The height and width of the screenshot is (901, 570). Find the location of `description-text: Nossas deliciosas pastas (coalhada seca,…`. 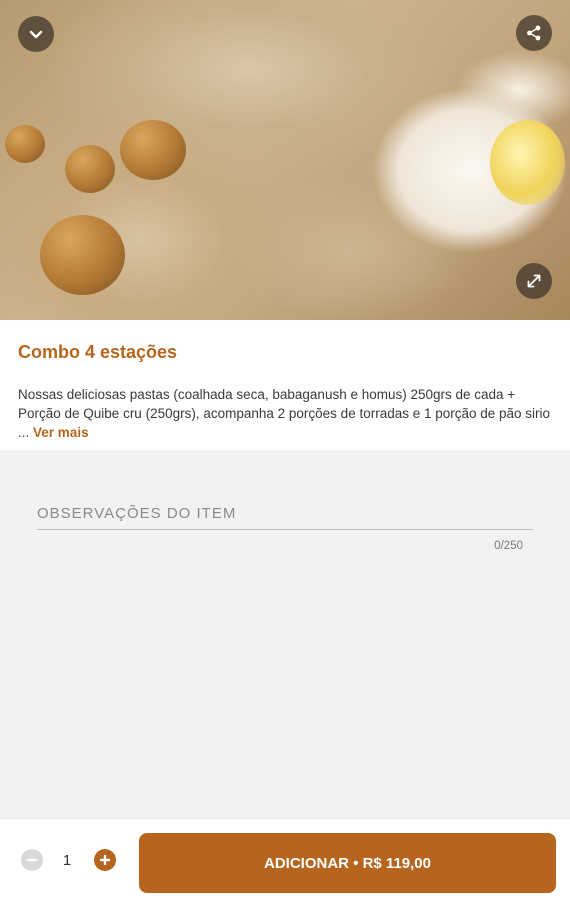

description-text: Nossas deliciosas pastas (coalhada seca,… is located at coordinates (284, 413).